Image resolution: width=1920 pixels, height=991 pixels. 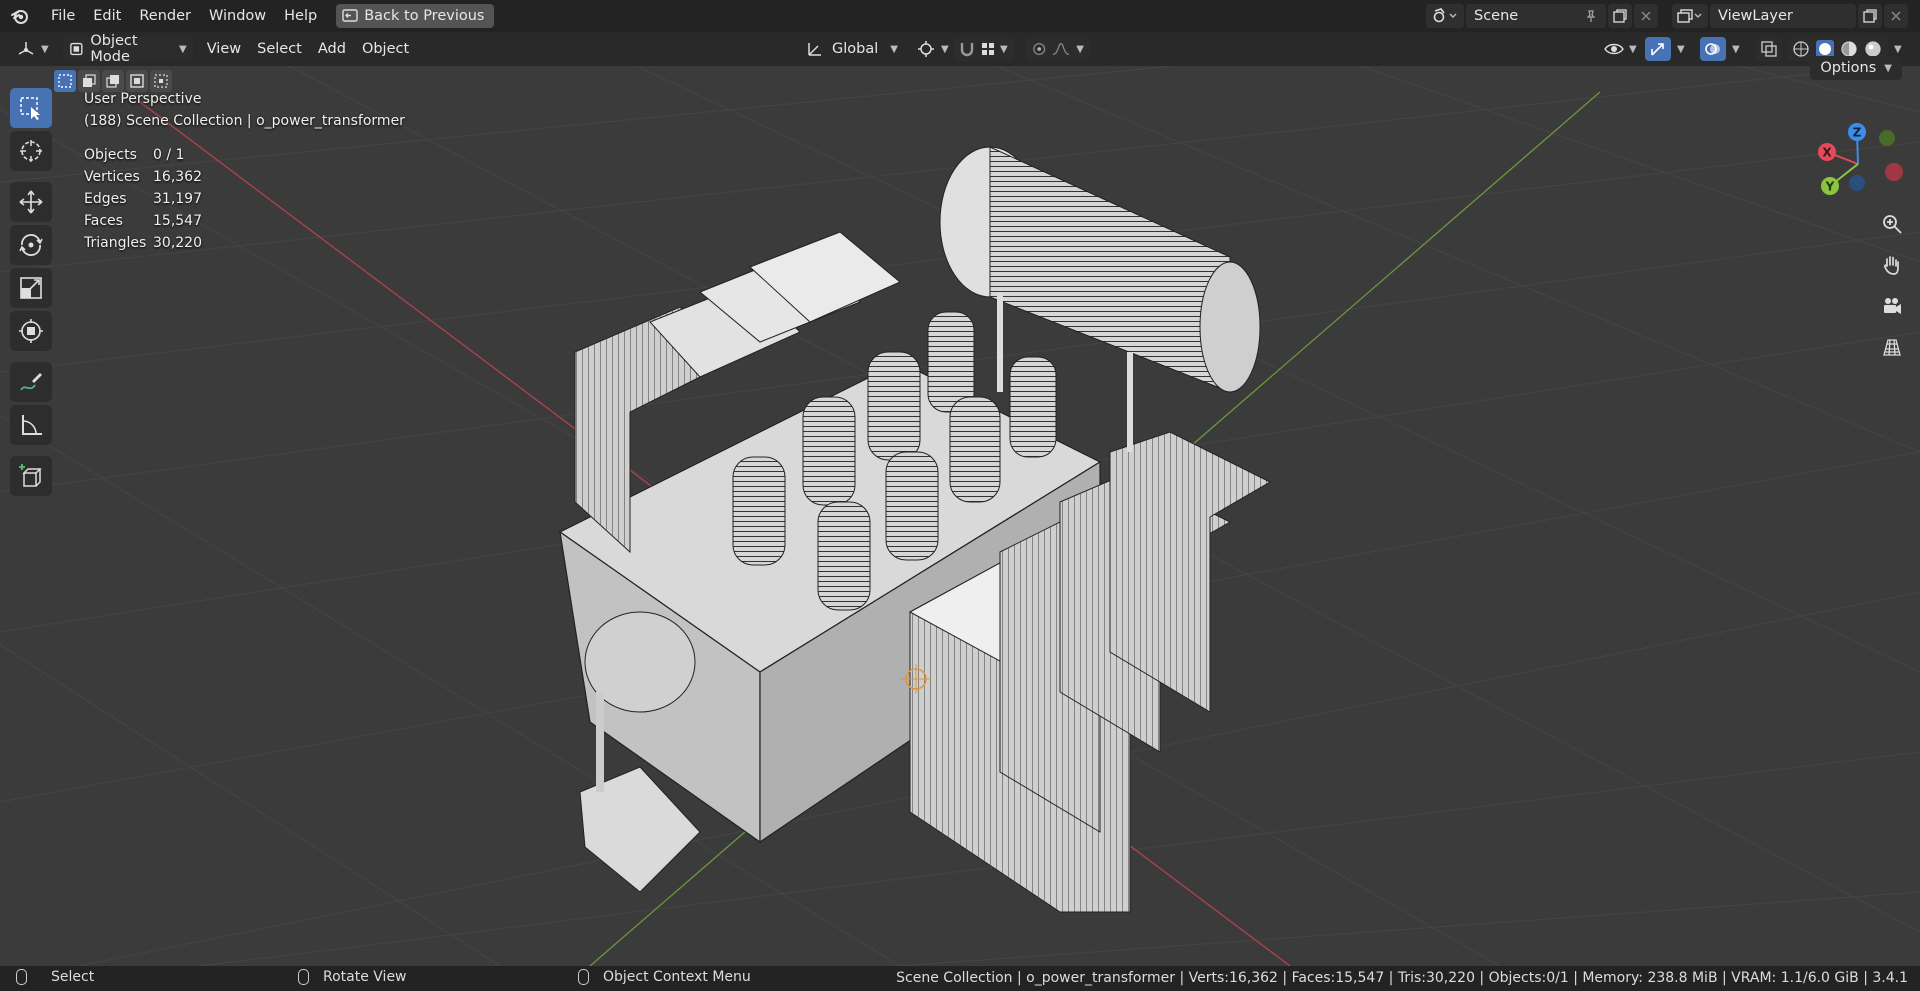 What do you see at coordinates (814, 49) in the screenshot?
I see `orientation-icon` at bounding box center [814, 49].